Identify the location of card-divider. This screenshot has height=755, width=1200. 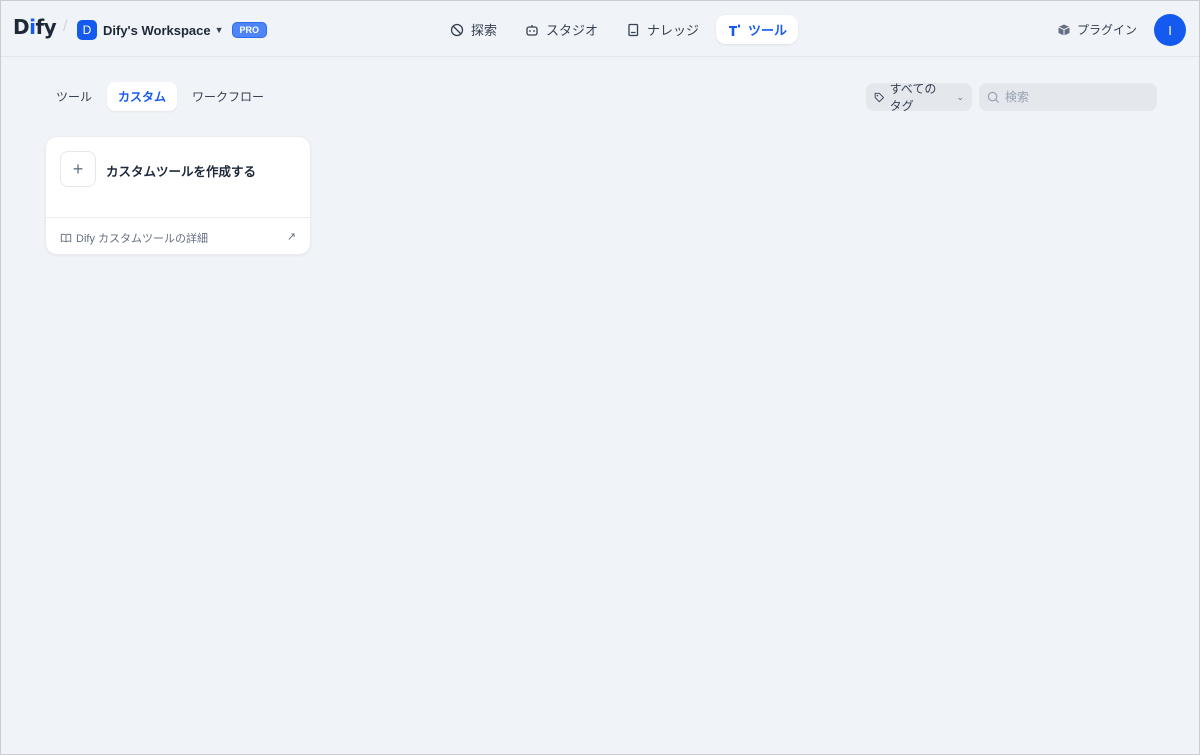
(178, 217).